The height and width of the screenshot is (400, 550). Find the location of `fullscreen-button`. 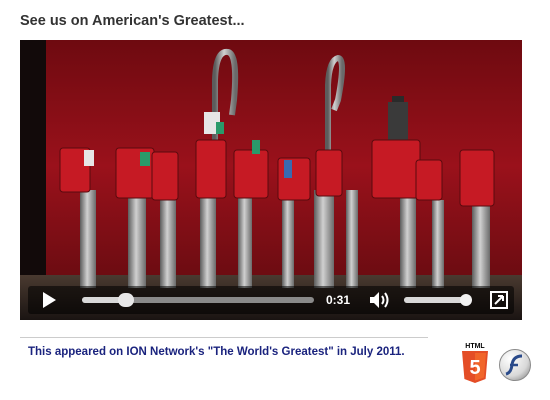

fullscreen-button is located at coordinates (499, 300).